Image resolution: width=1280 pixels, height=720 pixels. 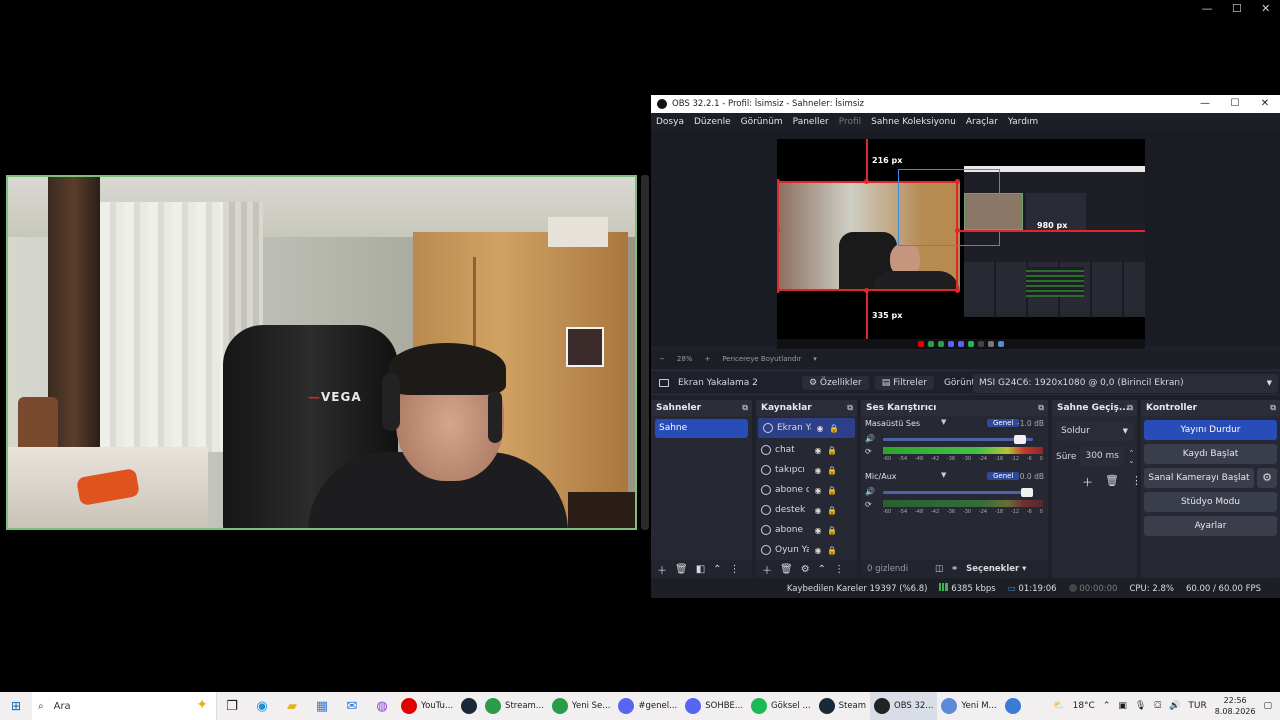 I want to click on microphone-icon: 🎙, so click(x=1140, y=706).